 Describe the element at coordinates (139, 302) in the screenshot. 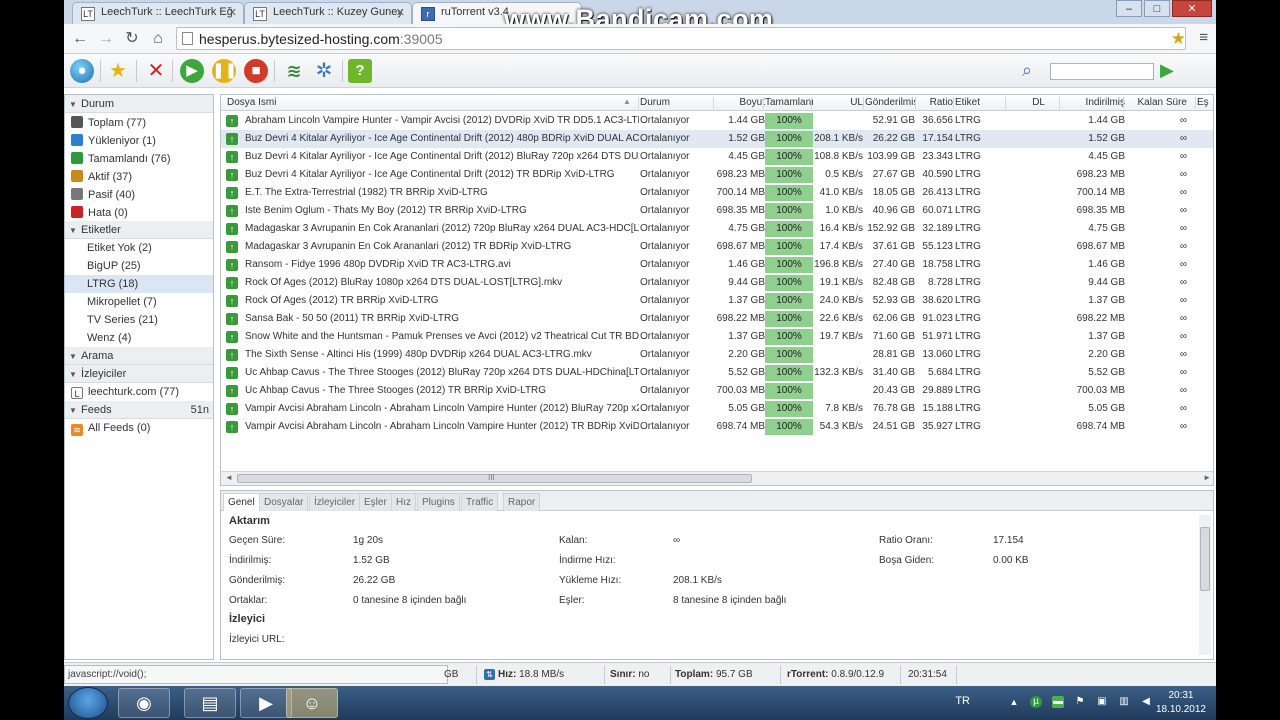

I see `sidebar-item-label-filter: Mikropellet (7)` at that location.